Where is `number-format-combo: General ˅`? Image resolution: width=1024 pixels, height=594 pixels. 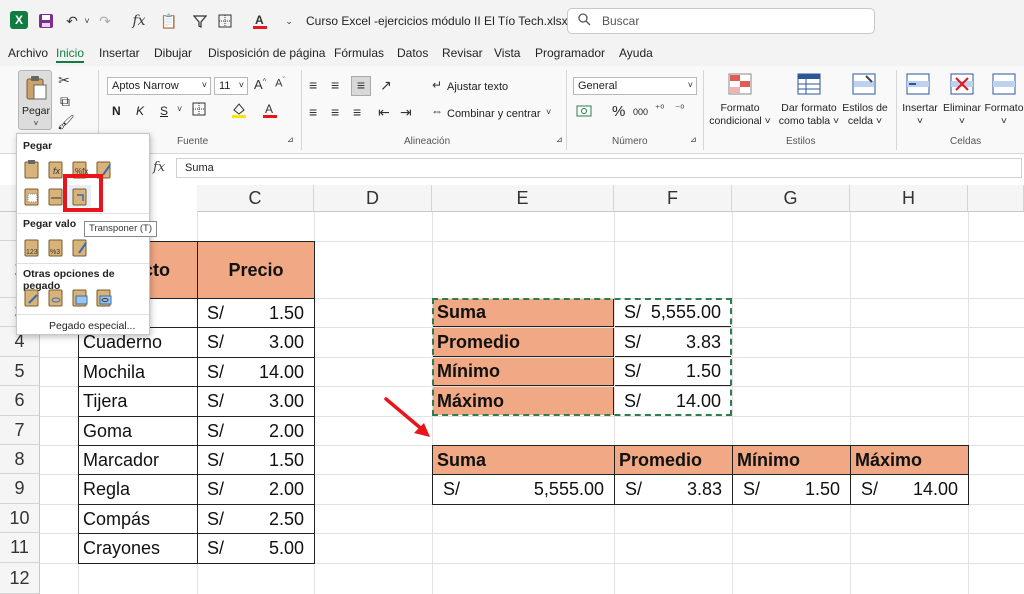
number-format-combo: General ˅ is located at coordinates (635, 86).